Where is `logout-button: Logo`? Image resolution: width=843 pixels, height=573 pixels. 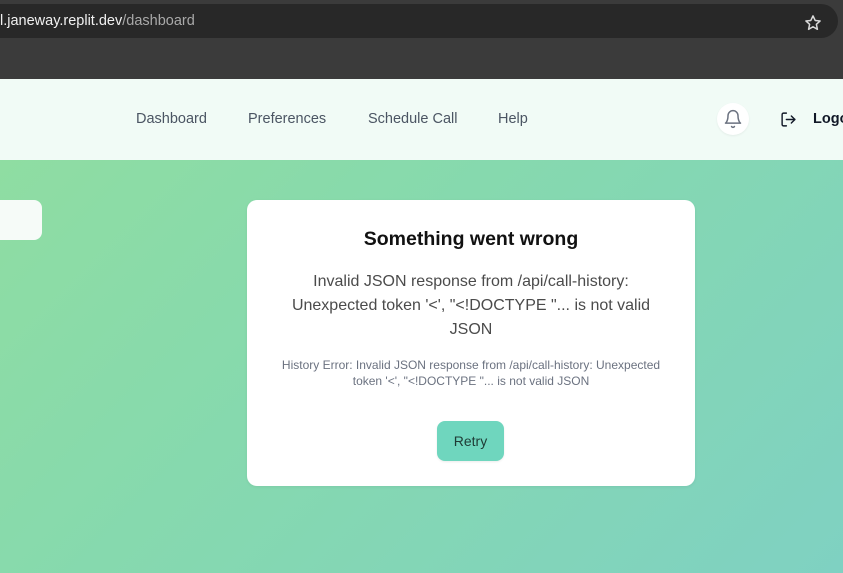
logout-button: Logo is located at coordinates (828, 119).